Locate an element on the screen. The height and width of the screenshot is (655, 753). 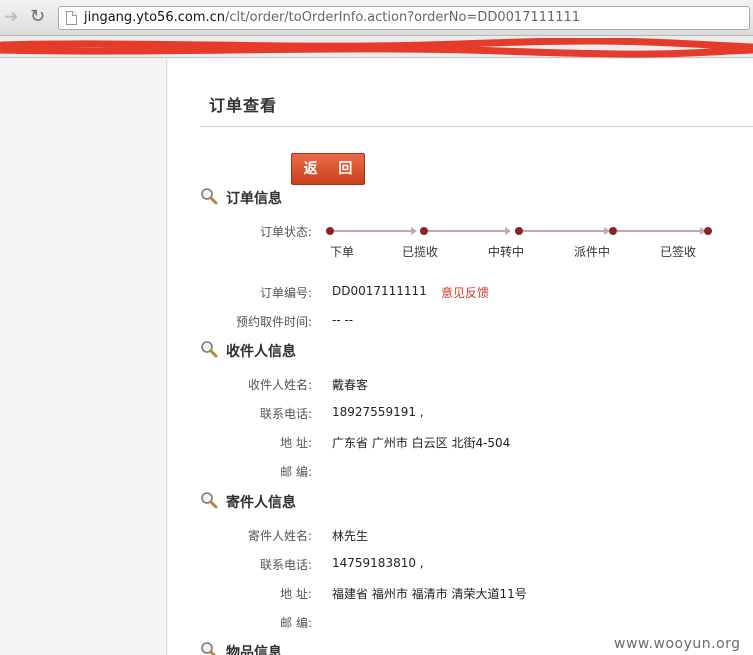
receiver-phone-value: 18927559191 , is located at coordinates (378, 412).